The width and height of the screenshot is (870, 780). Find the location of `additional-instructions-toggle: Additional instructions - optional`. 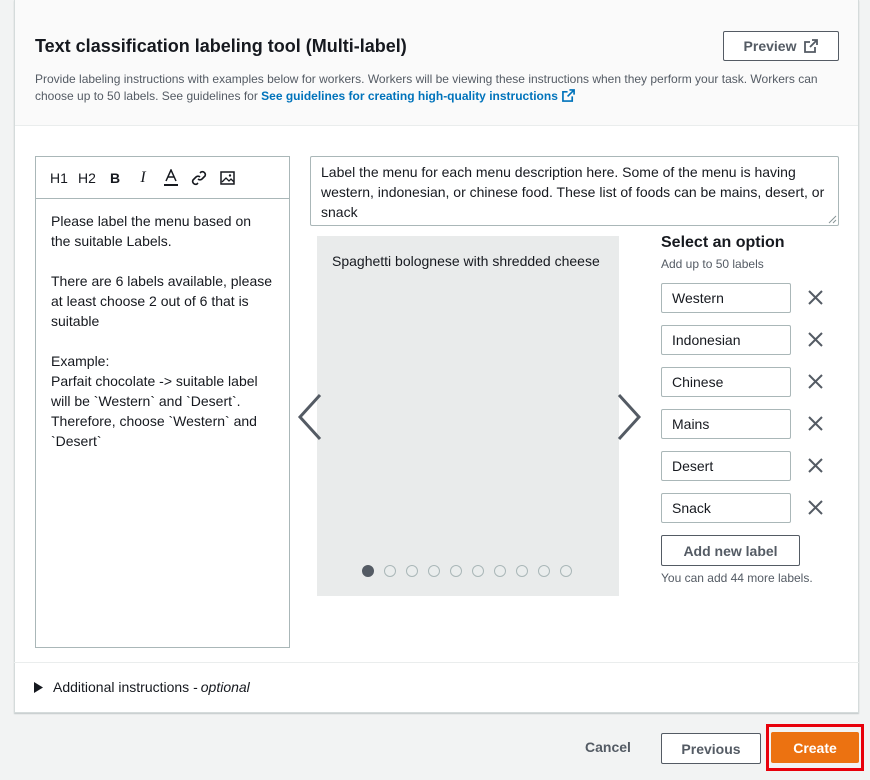

additional-instructions-toggle: Additional instructions - optional is located at coordinates (142, 687).